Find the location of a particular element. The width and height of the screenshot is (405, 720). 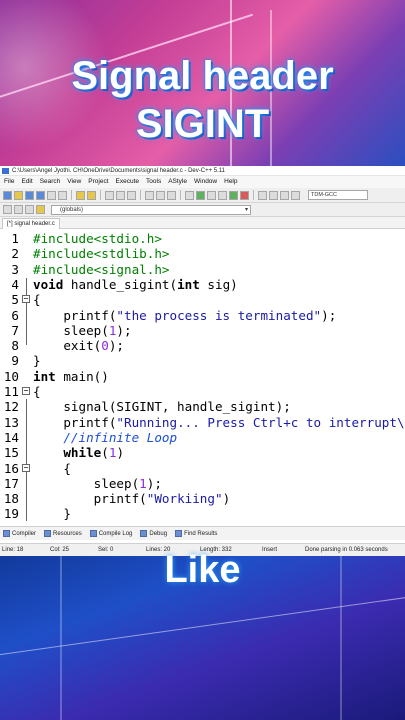

bookmark-icon is located at coordinates (40, 209).